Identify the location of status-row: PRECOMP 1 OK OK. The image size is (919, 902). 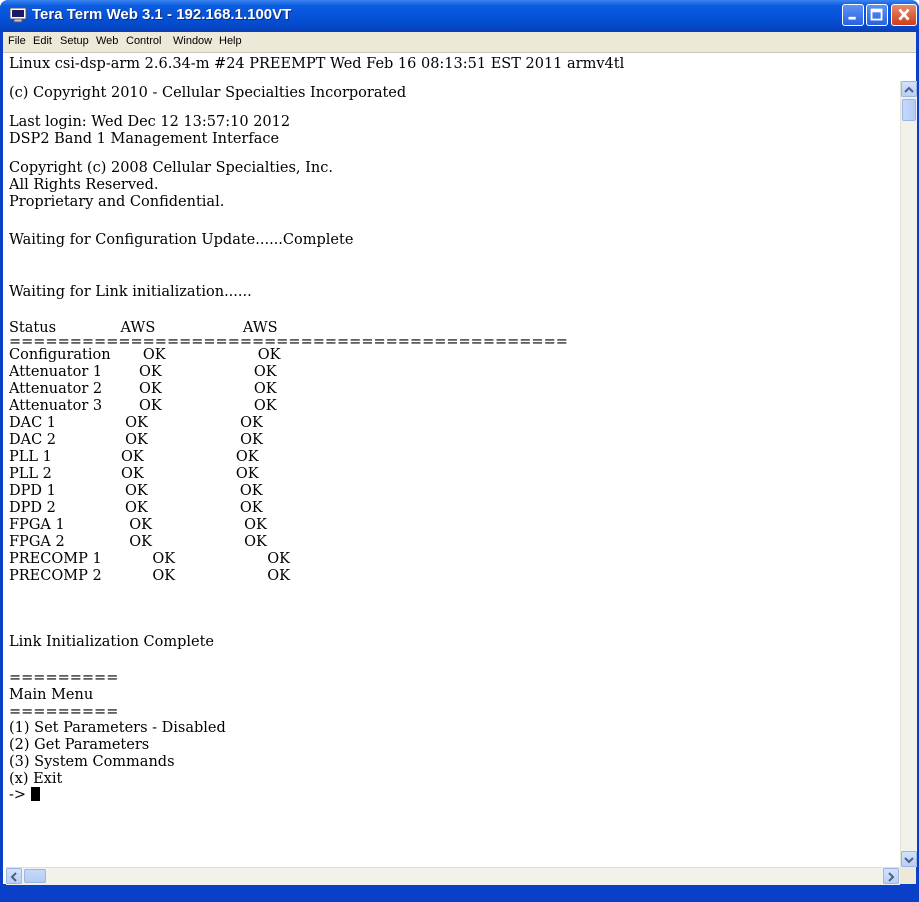
(150, 559).